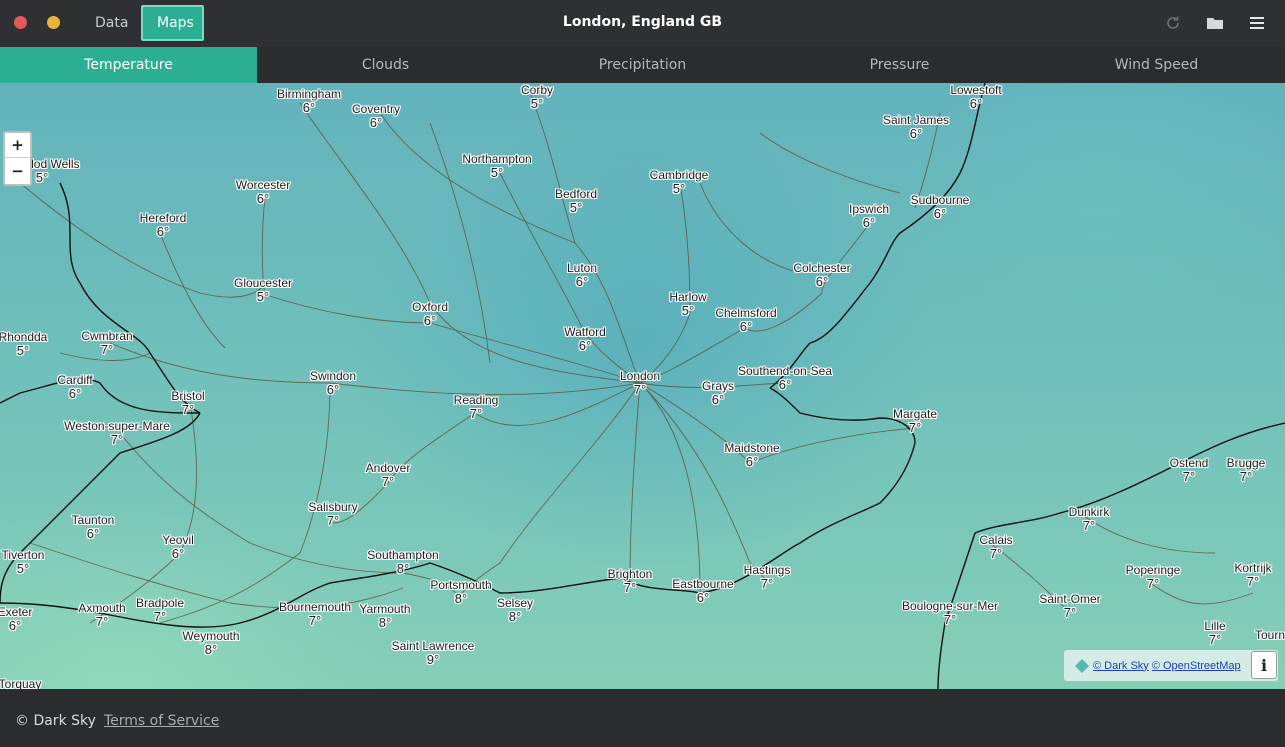  What do you see at coordinates (74, 387) in the screenshot?
I see `city-label: Cardiff 6°` at bounding box center [74, 387].